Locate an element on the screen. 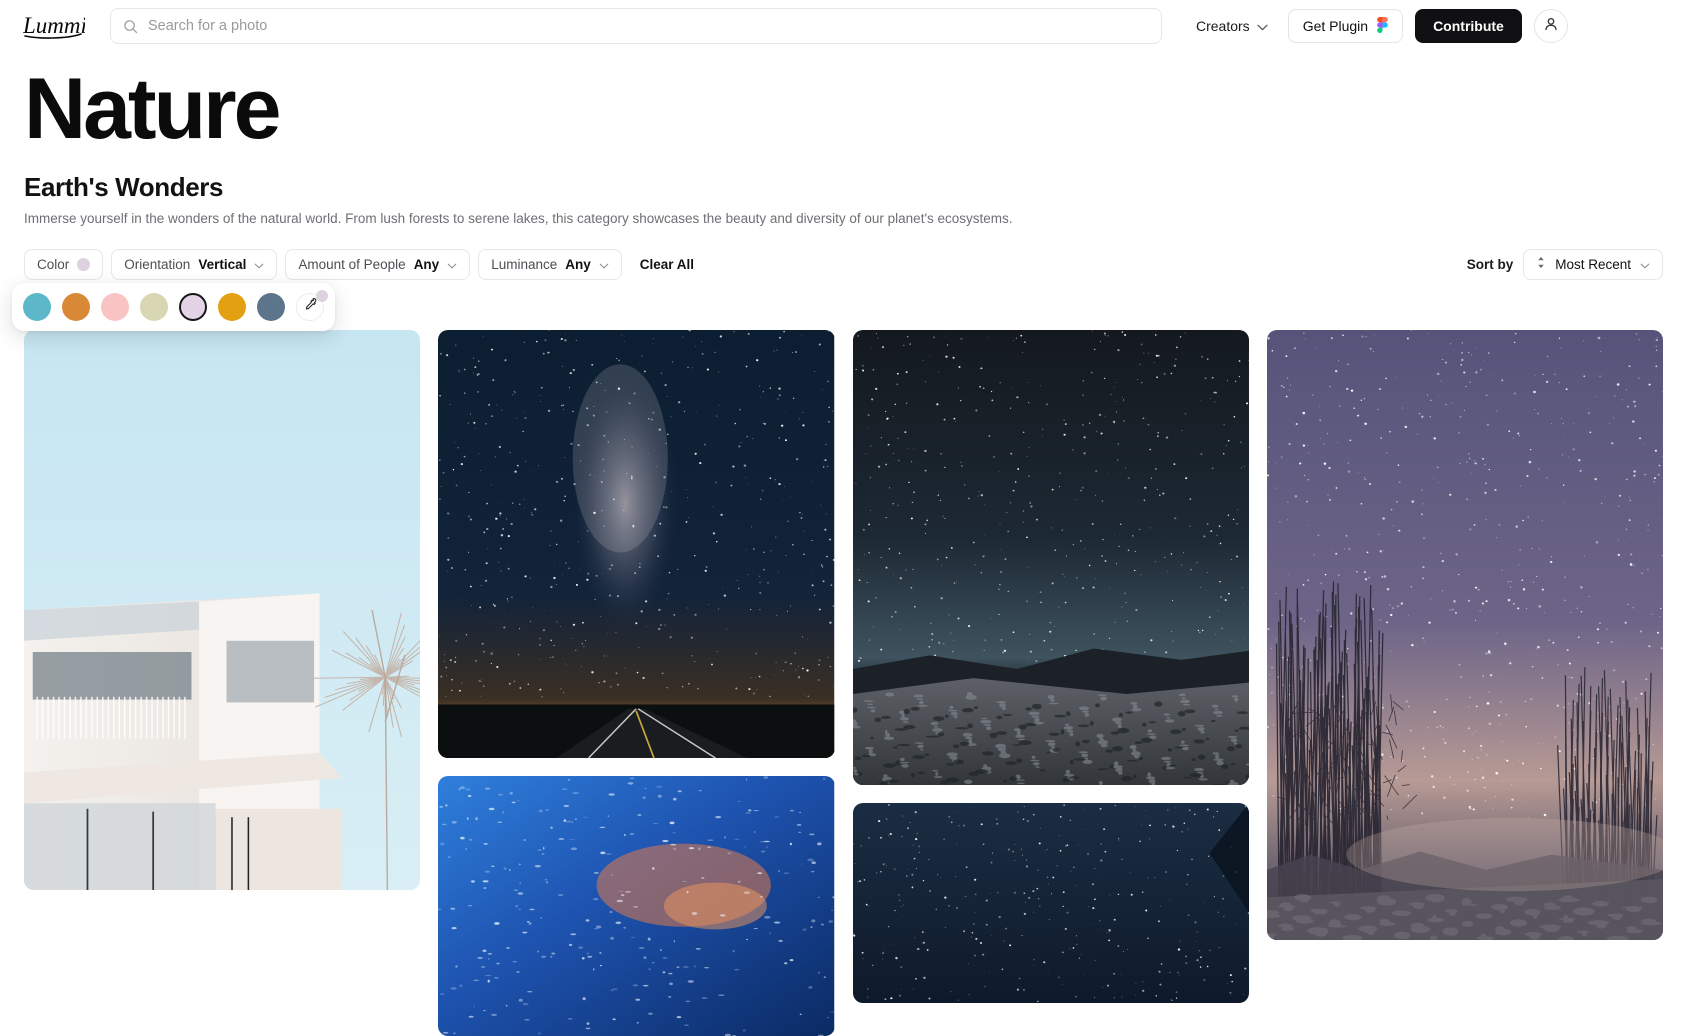  top-header: Lummi Creators Get Plugin is located at coordinates (843, 26).